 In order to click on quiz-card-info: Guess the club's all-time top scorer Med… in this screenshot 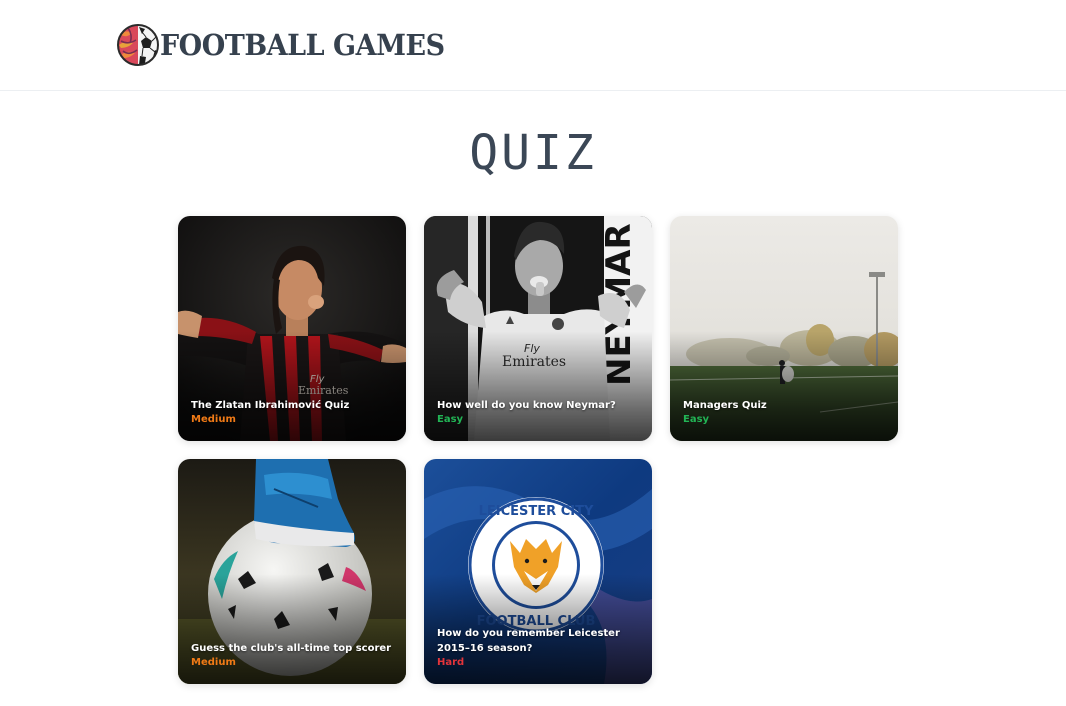, I will do `click(293, 655)`.